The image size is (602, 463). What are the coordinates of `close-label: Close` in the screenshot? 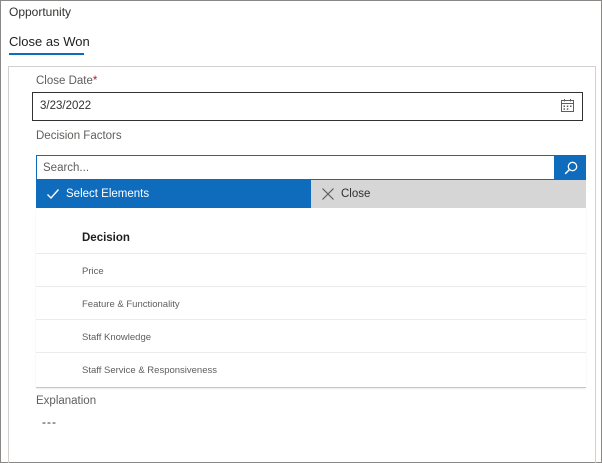 It's located at (356, 194).